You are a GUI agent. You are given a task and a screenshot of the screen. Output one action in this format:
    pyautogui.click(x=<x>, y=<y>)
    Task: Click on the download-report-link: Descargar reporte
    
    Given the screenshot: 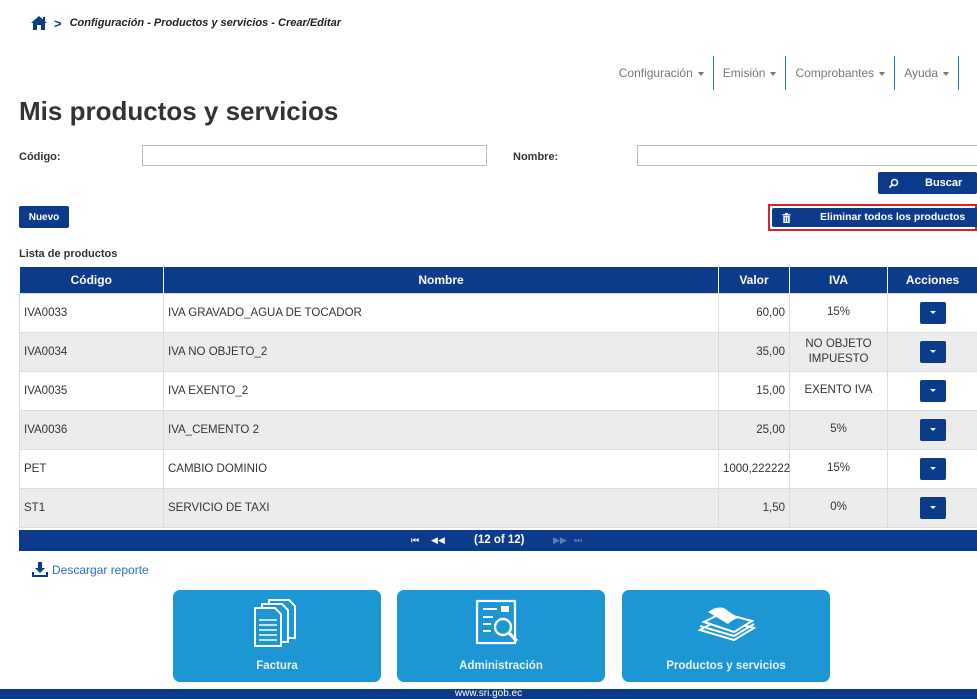 What is the action you would take?
    pyautogui.click(x=90, y=569)
    